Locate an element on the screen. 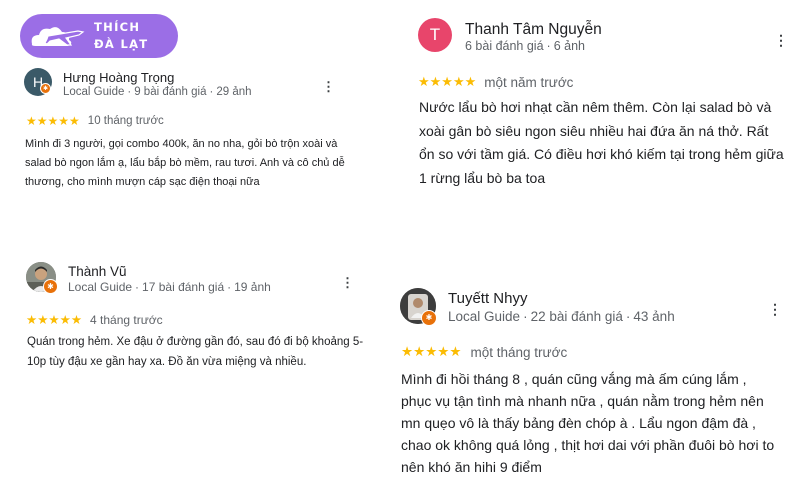  photo-count: 6 ảnh is located at coordinates (569, 46).